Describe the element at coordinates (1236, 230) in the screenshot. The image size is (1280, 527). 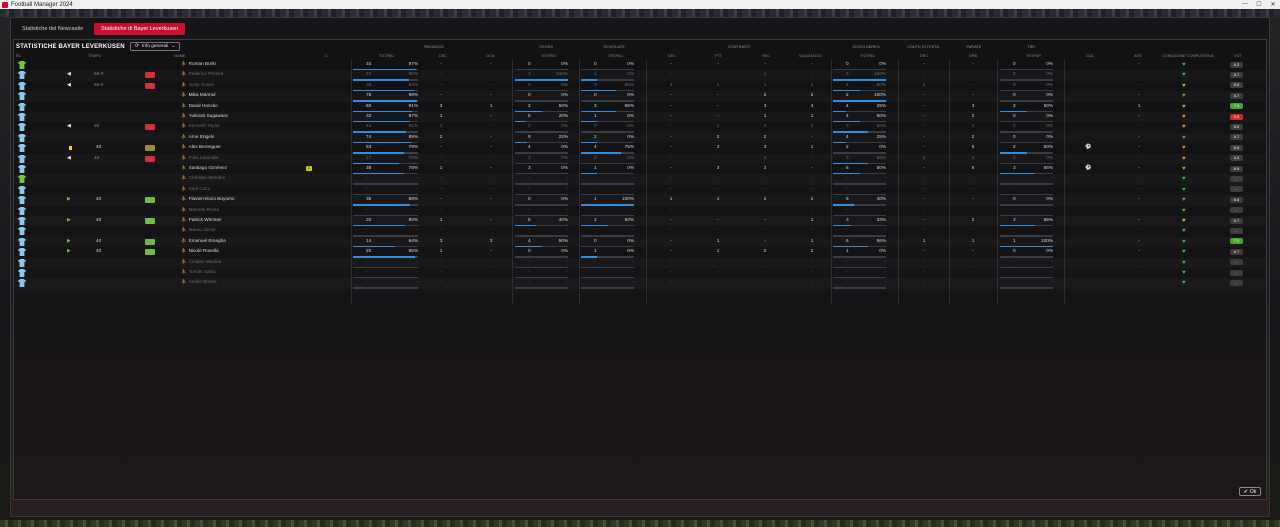
I see `match-rating: -` at that location.